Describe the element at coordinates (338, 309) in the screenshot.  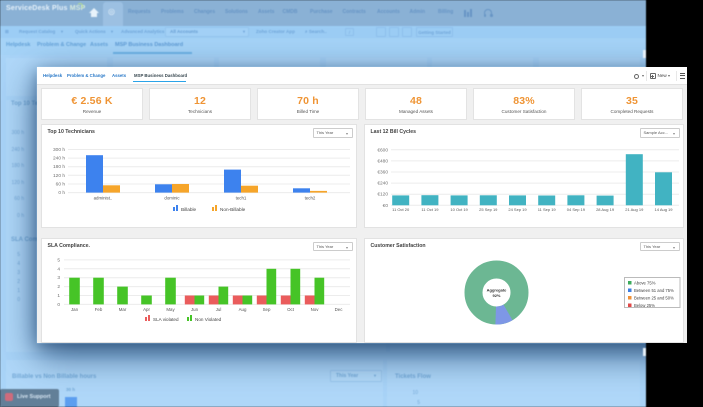
I see `svg-text: Dec` at that location.